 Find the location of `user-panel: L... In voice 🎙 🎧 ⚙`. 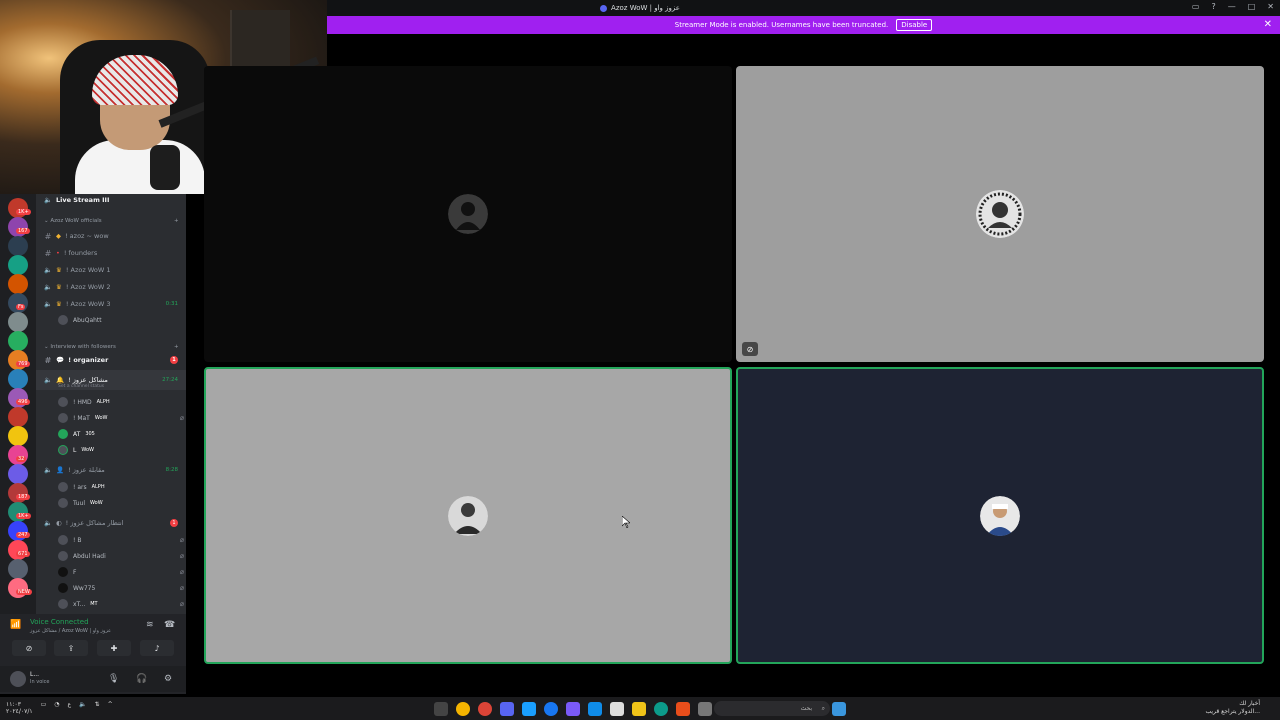

user-panel: L... In voice 🎙 🎧 ⚙ is located at coordinates (93, 679).